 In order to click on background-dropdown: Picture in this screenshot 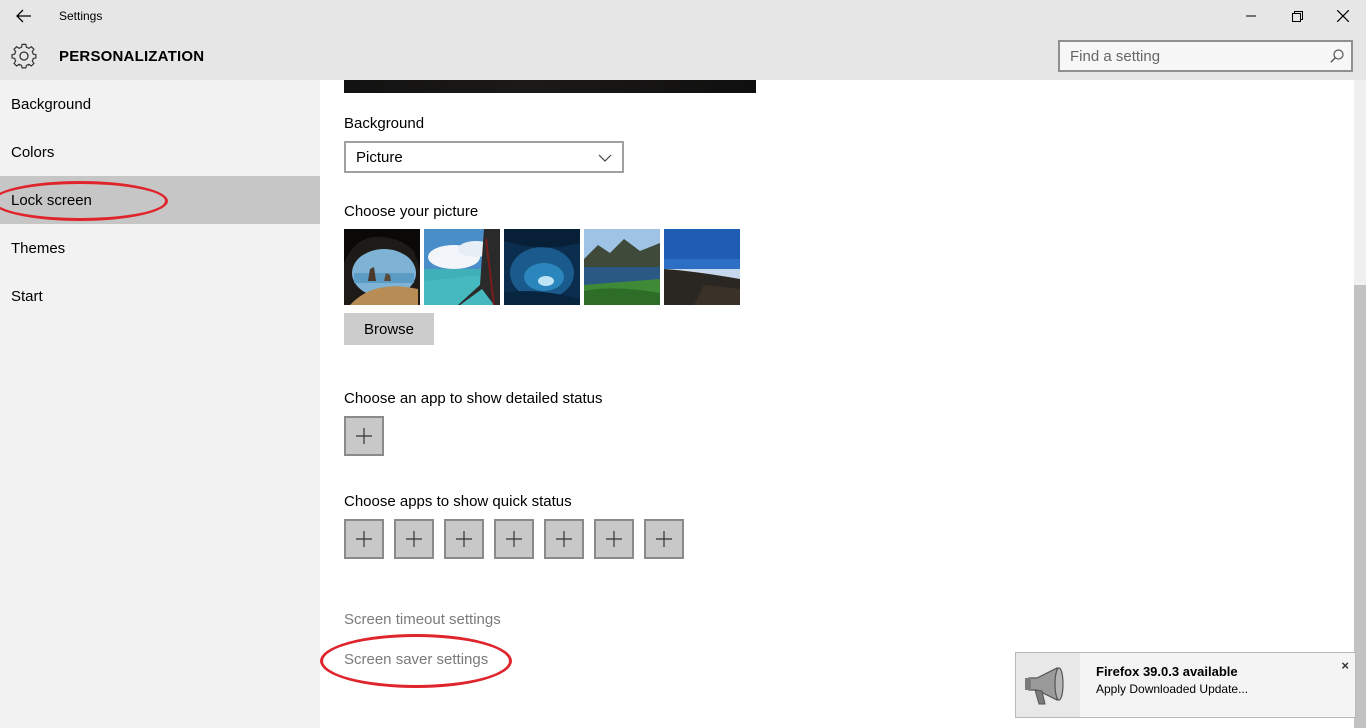, I will do `click(484, 157)`.